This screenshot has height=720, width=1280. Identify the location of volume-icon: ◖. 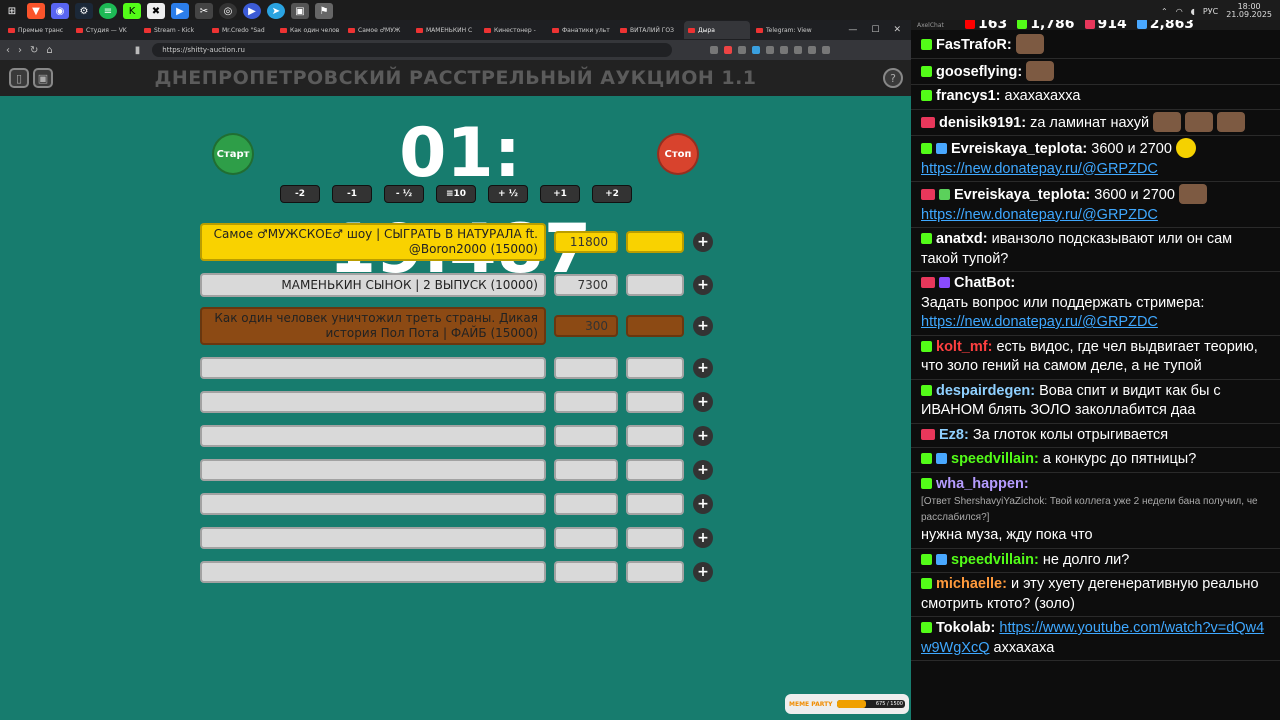
(1193, 11).